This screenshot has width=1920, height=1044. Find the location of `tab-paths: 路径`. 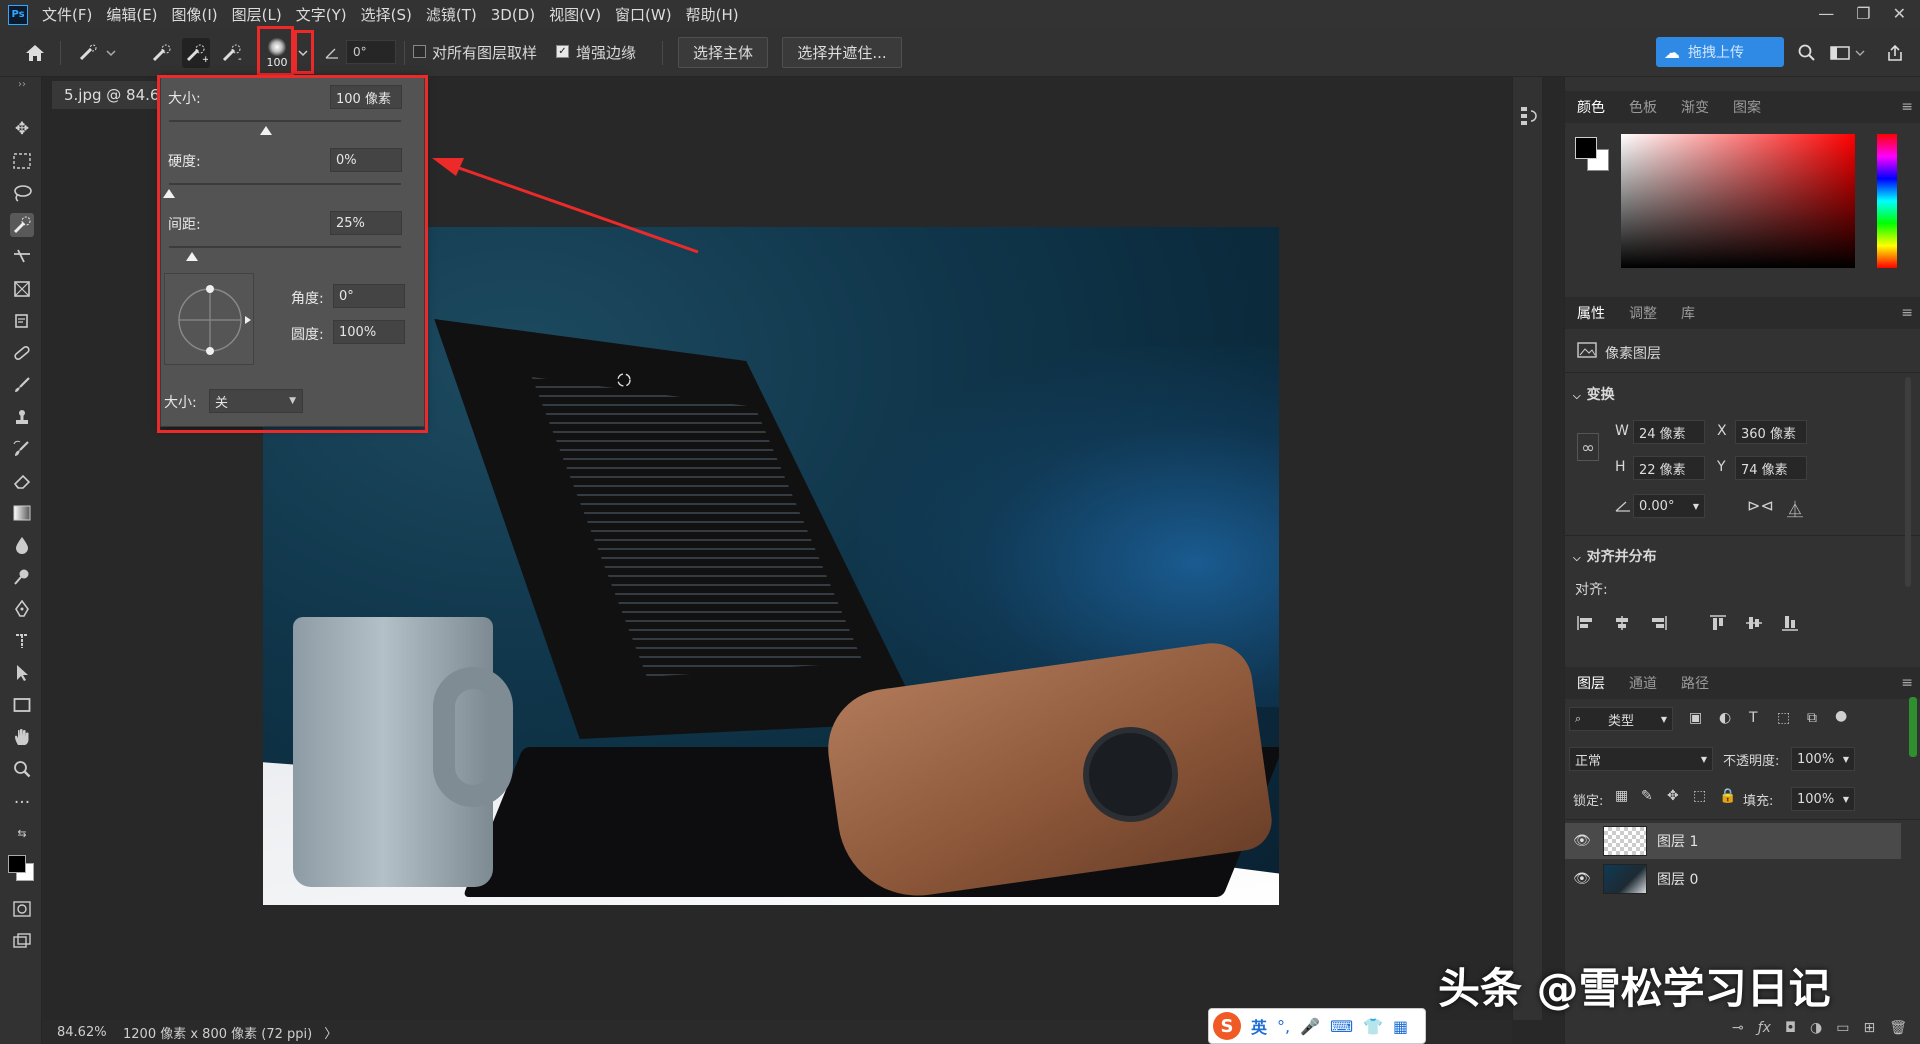

tab-paths: 路径 is located at coordinates (1695, 683).